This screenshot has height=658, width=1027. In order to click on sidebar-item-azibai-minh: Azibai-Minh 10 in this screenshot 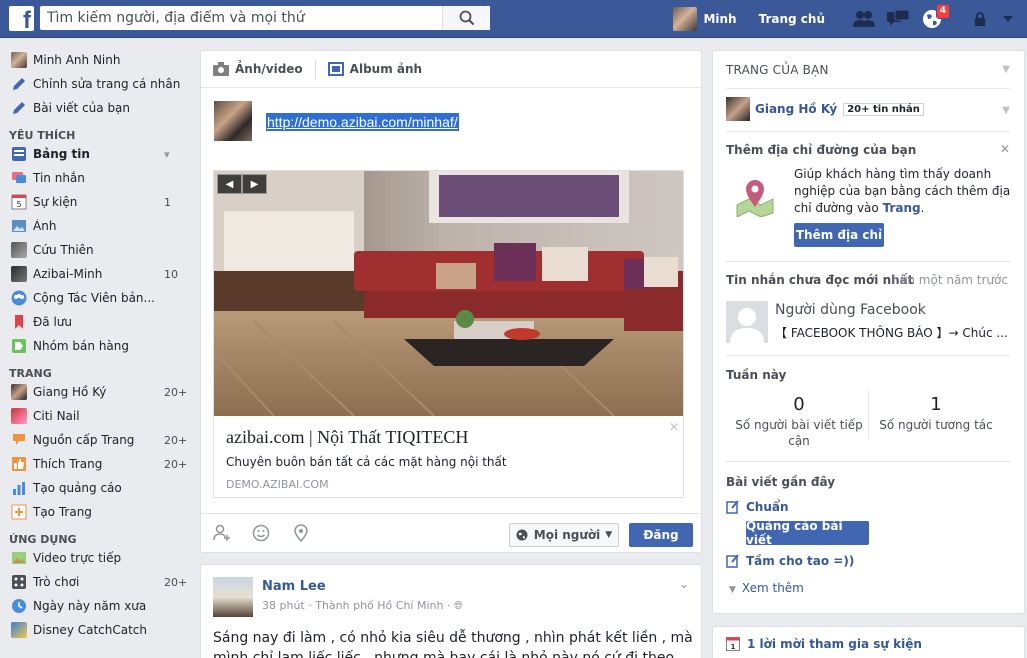, I will do `click(95, 274)`.